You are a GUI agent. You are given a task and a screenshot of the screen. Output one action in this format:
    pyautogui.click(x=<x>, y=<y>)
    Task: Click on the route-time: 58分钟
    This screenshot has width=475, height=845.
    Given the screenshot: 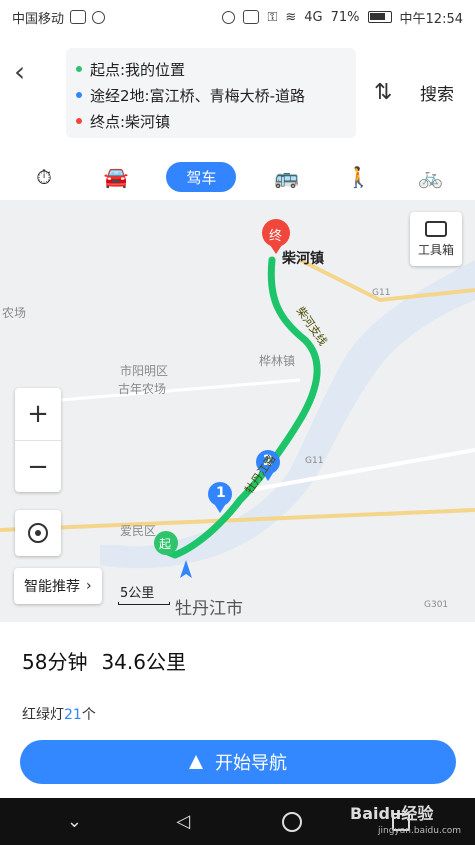 What is the action you would take?
    pyautogui.click(x=55, y=662)
    